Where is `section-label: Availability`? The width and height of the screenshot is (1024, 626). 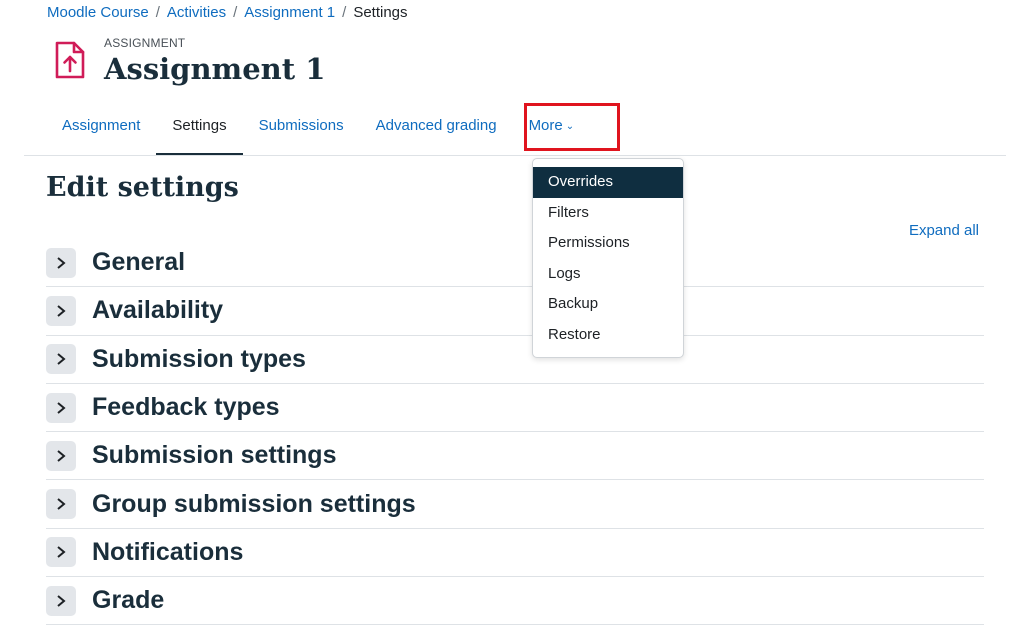
section-label: Availability is located at coordinates (158, 310).